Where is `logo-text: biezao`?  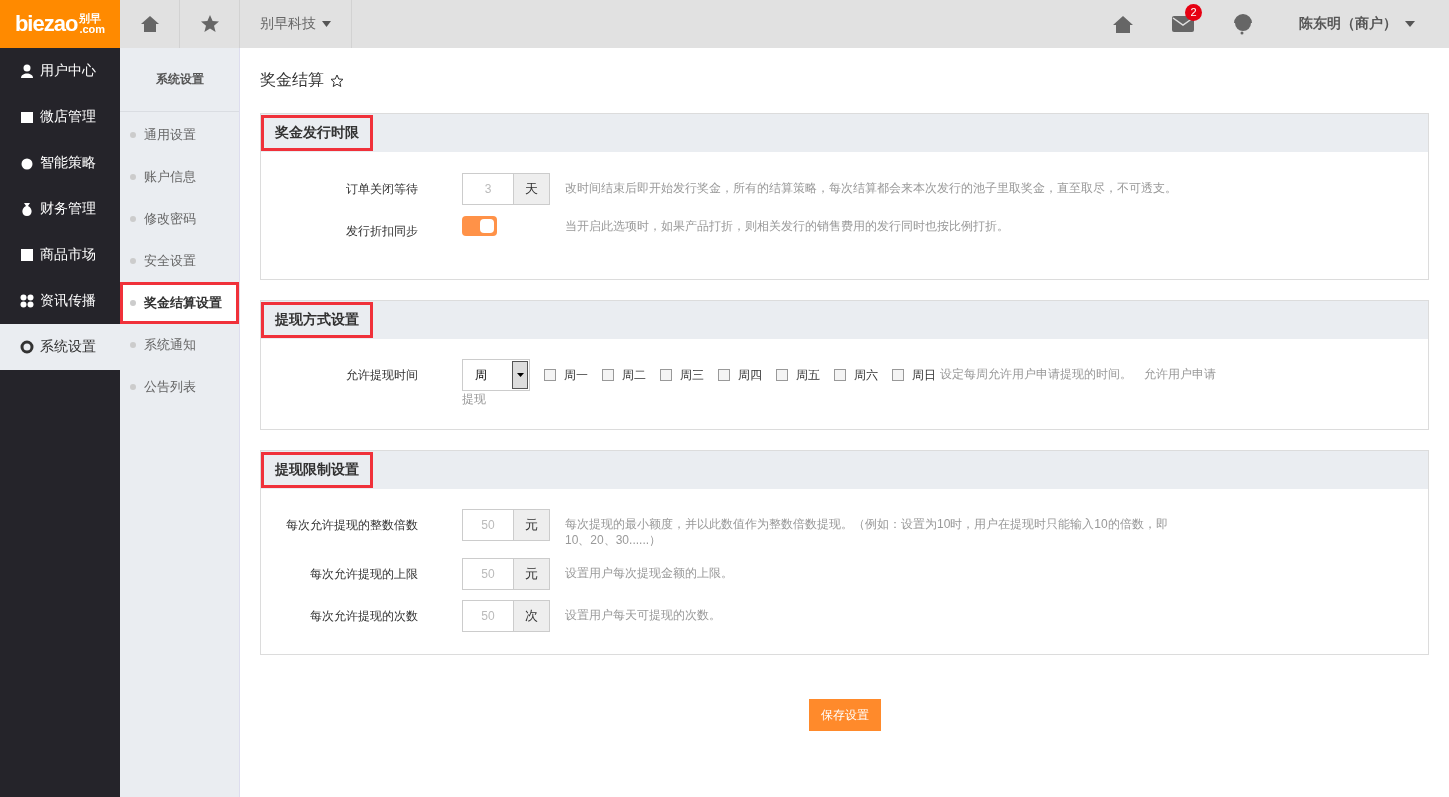 logo-text: biezao is located at coordinates (46, 24).